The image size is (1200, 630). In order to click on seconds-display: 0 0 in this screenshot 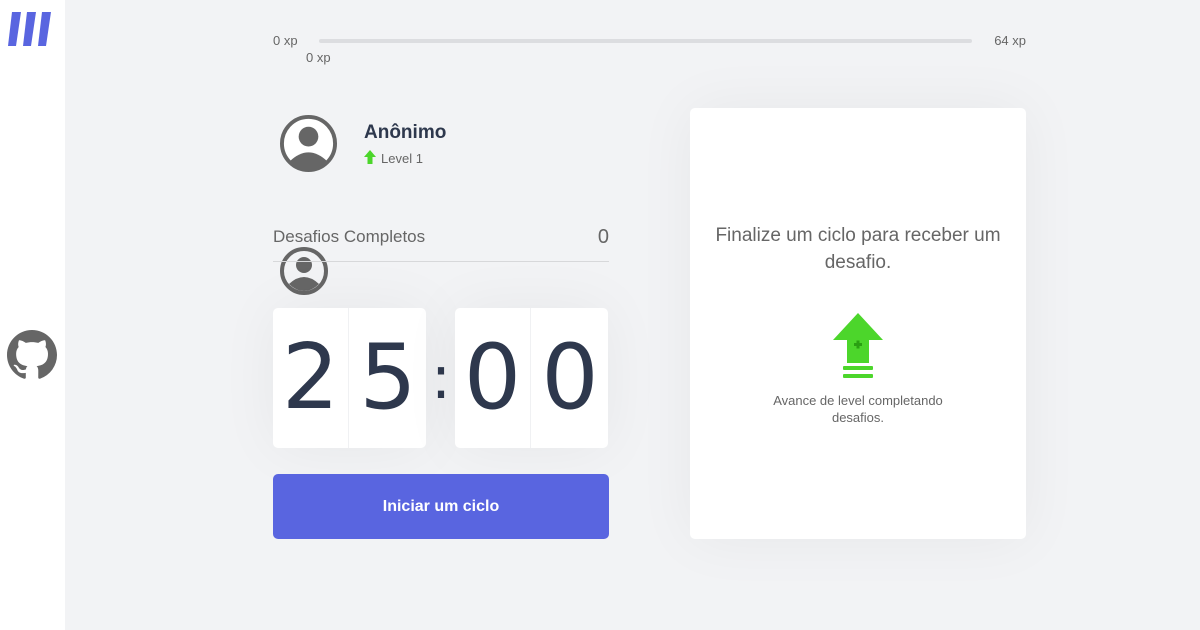, I will do `click(531, 378)`.